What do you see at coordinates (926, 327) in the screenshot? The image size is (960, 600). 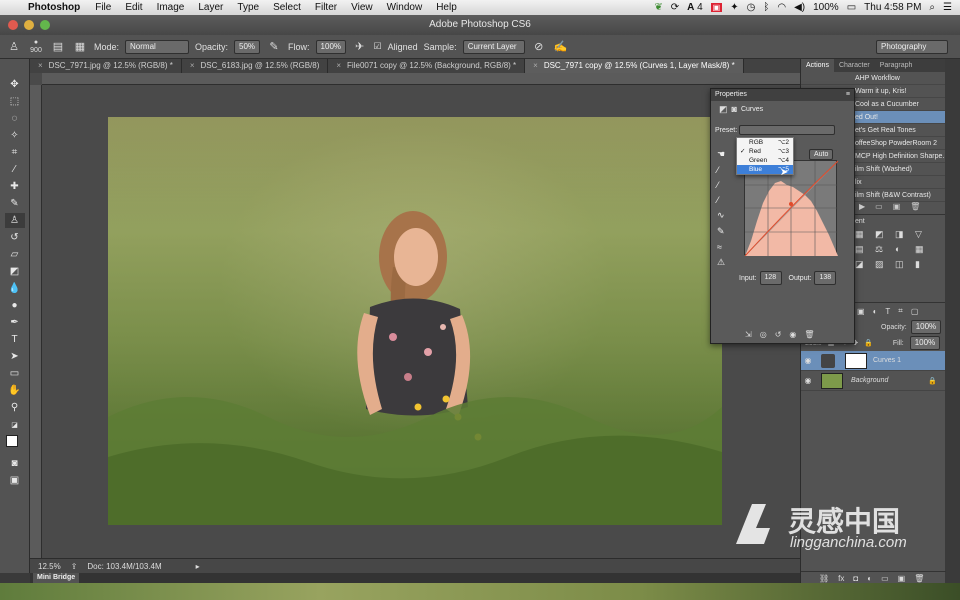 I see `layer-opacity-input: 100%` at bounding box center [926, 327].